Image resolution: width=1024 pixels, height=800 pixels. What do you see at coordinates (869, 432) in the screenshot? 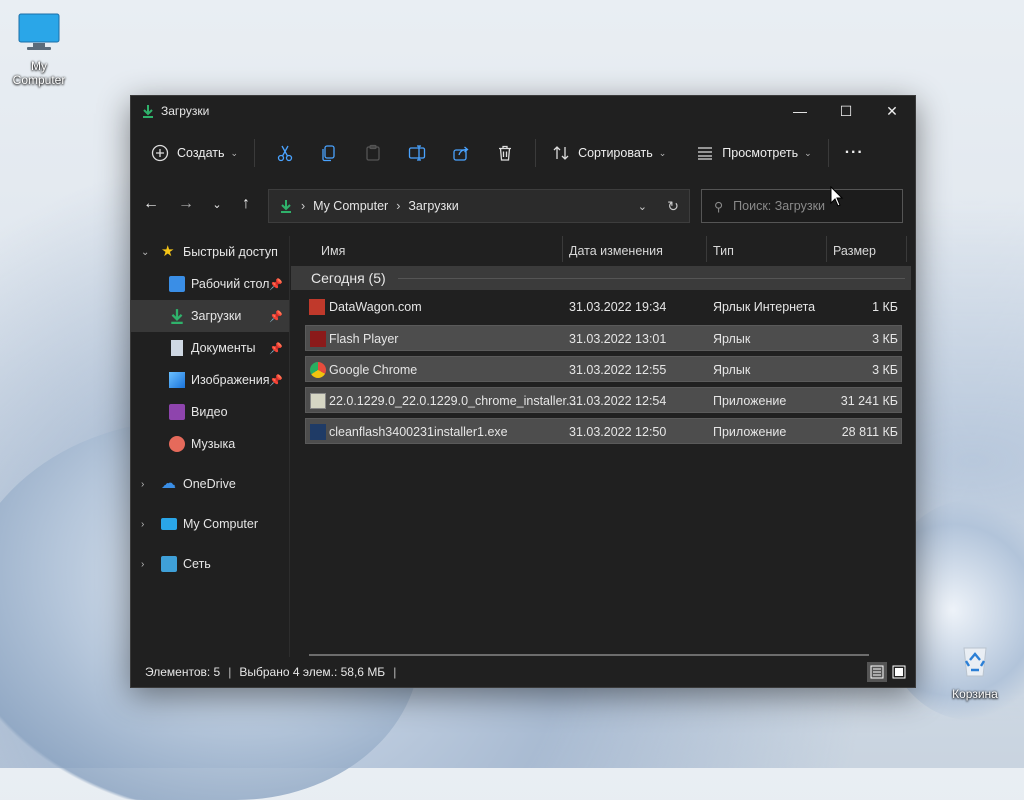
I see `file-size: 28 811 КБ` at bounding box center [869, 432].